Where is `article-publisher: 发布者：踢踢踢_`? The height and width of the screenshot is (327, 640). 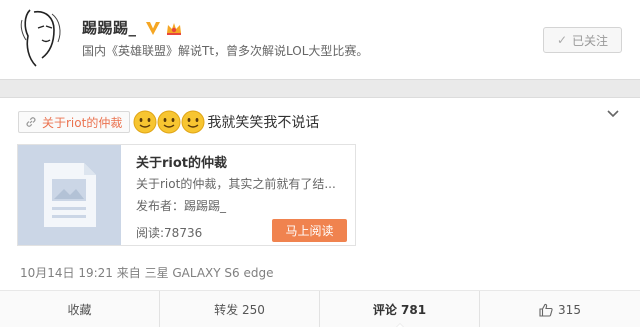 article-publisher: 发布者：踢踢踢_ is located at coordinates (181, 206).